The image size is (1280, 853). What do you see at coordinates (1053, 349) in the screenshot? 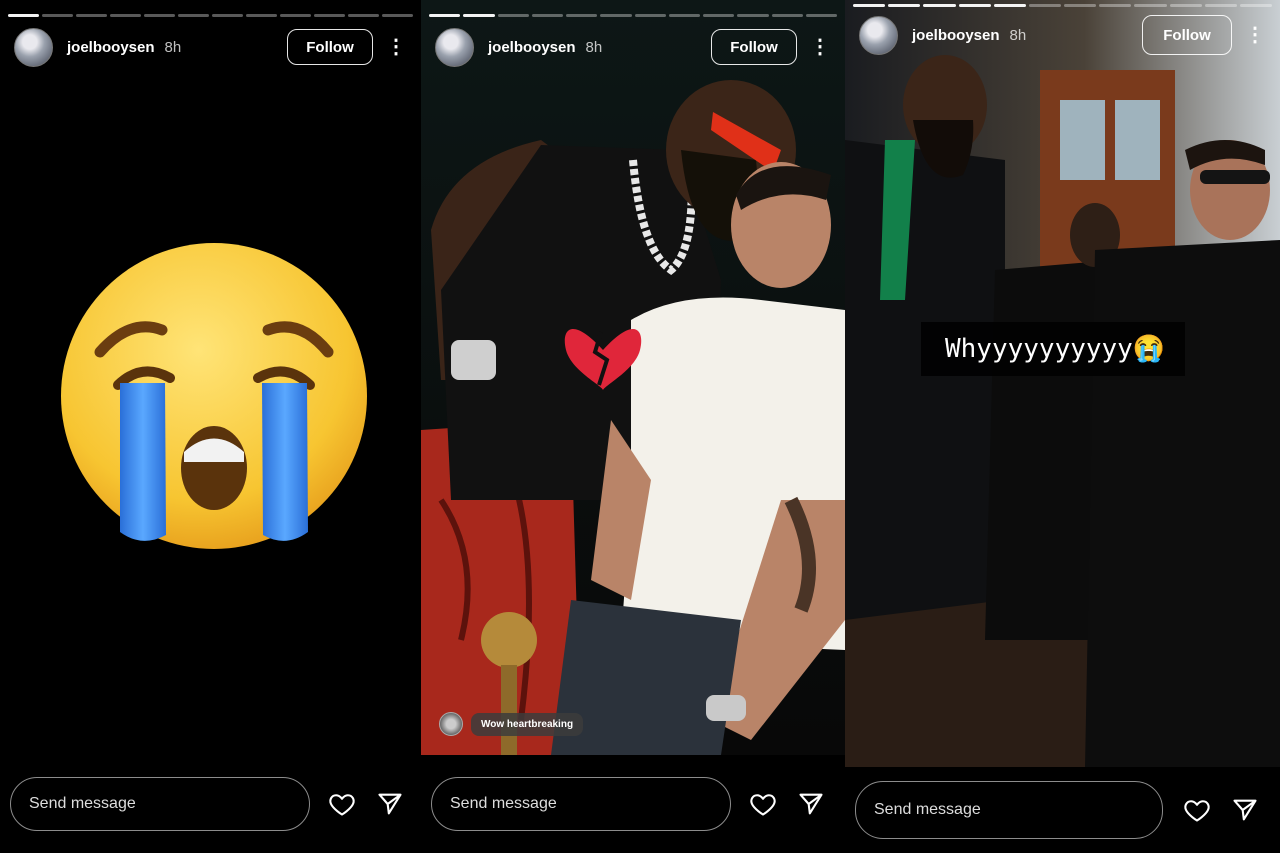
I see `story-text-overlay: Whyyyyyyyyyy😭` at bounding box center [1053, 349].